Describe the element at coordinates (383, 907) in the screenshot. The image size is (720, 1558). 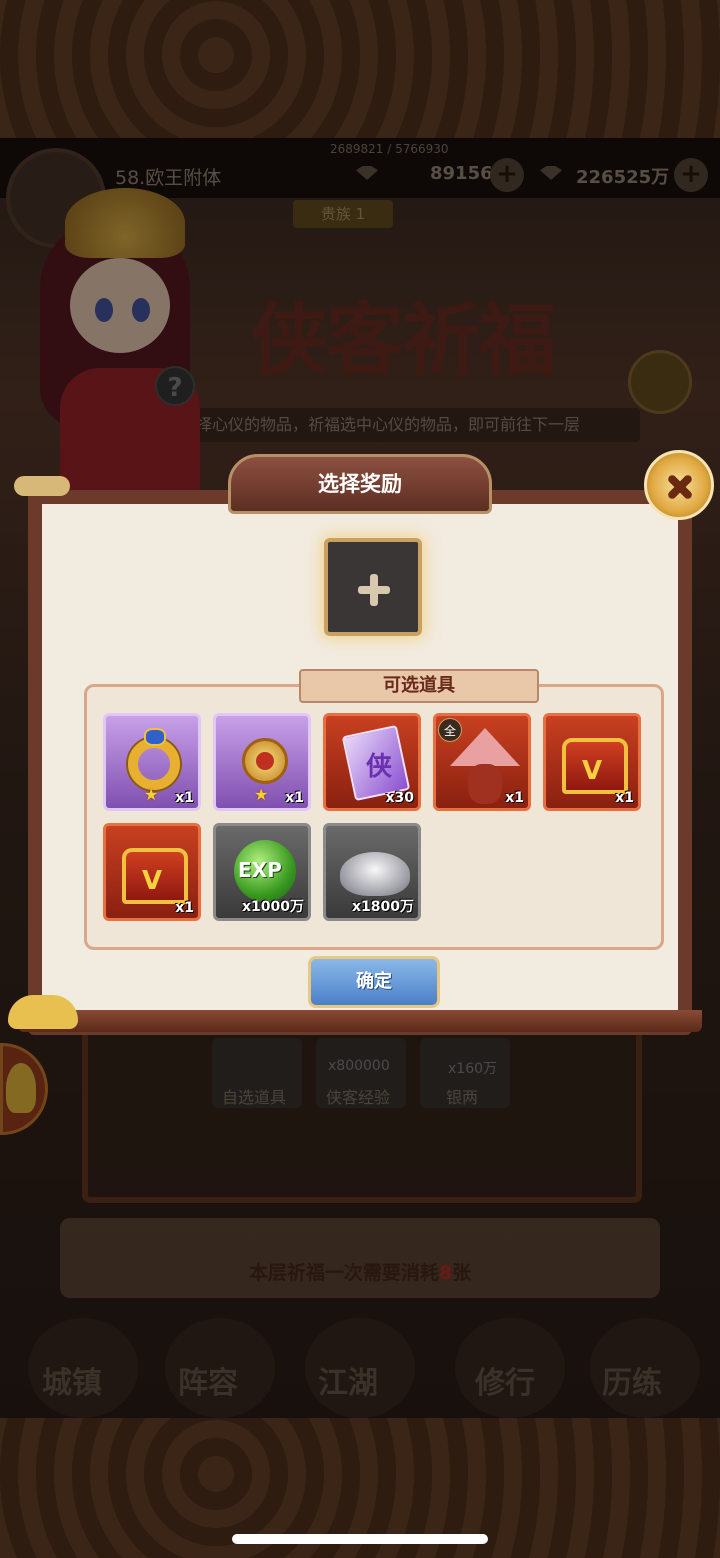
I see `item-count: x1800万` at that location.